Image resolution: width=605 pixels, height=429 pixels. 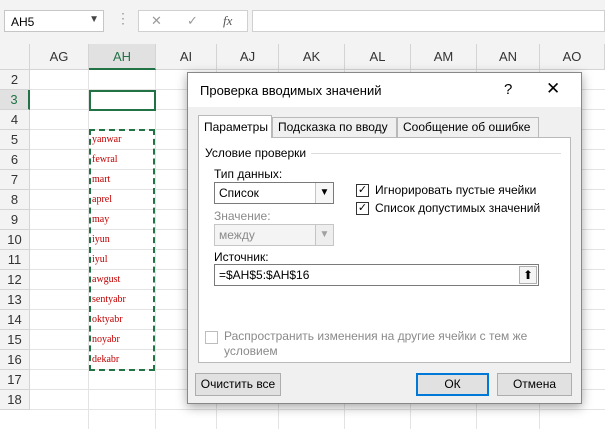 What do you see at coordinates (15, 320) in the screenshot?
I see `row-header-14: 14` at bounding box center [15, 320].